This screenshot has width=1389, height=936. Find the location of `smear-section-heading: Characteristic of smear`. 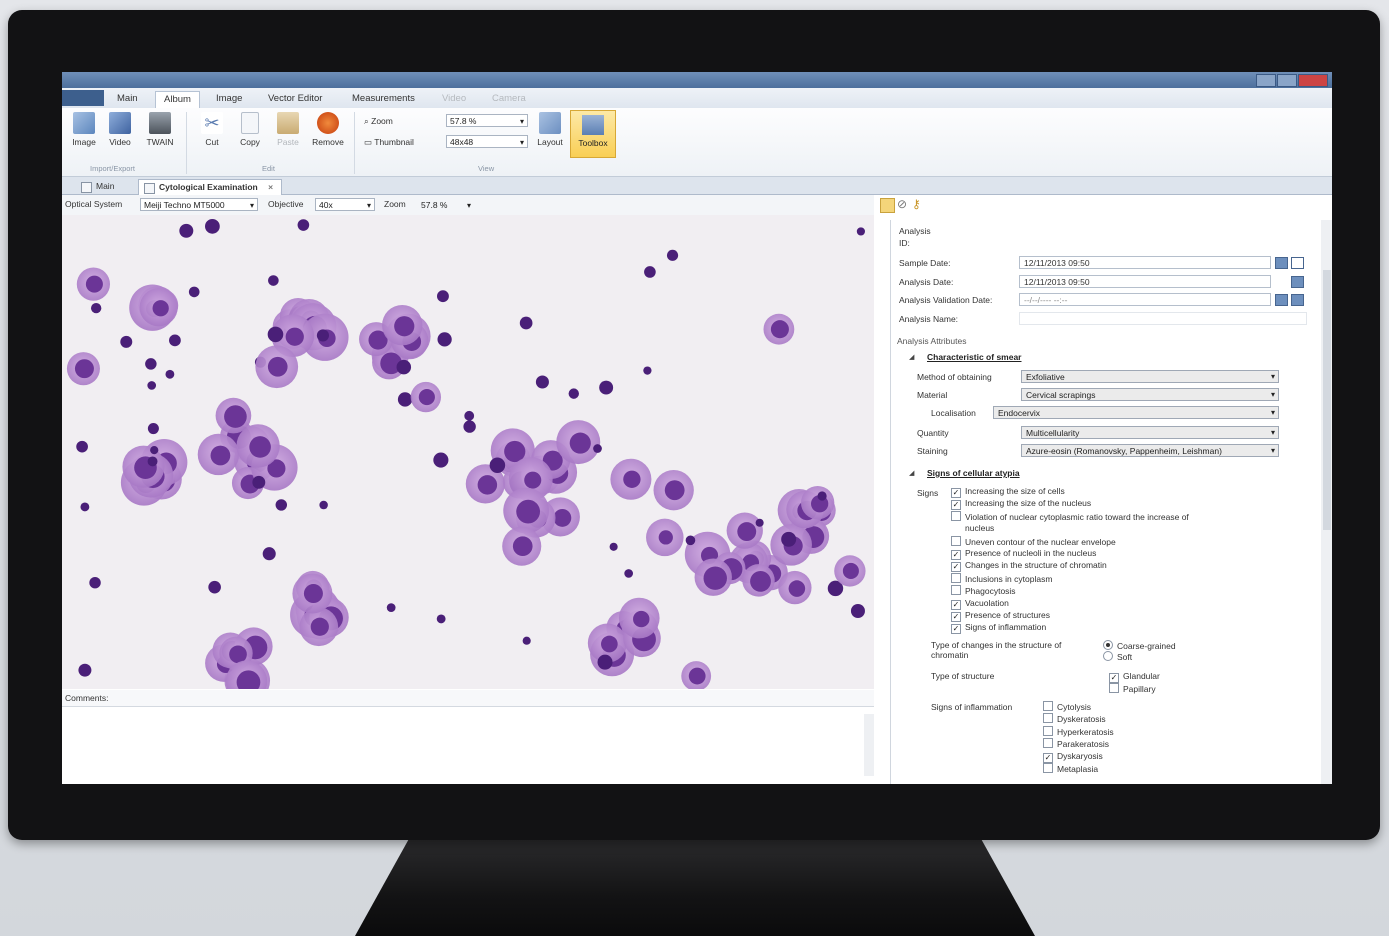

smear-section-heading: Characteristic of smear is located at coordinates (974, 357).